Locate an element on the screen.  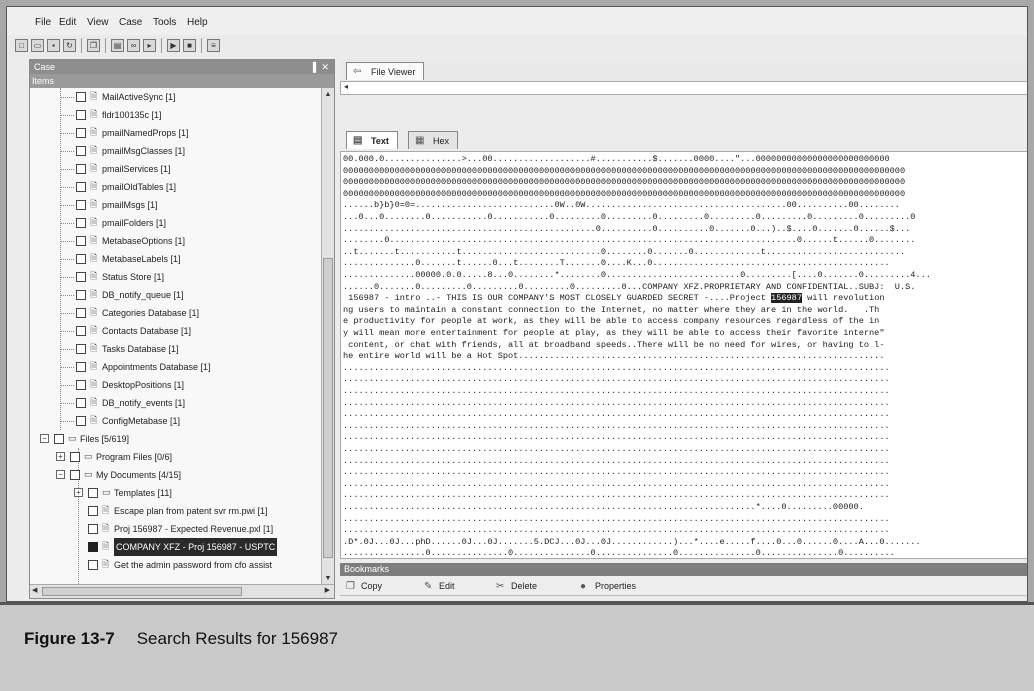
copy-icon: ❐ is located at coordinates (93, 45).